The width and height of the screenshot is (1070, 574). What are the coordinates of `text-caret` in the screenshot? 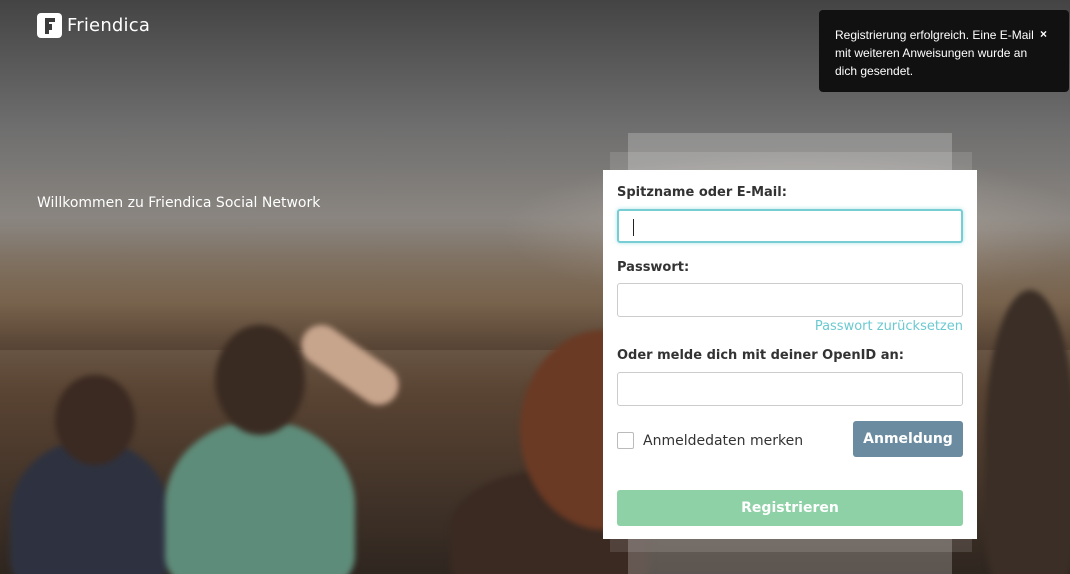 It's located at (633, 227).